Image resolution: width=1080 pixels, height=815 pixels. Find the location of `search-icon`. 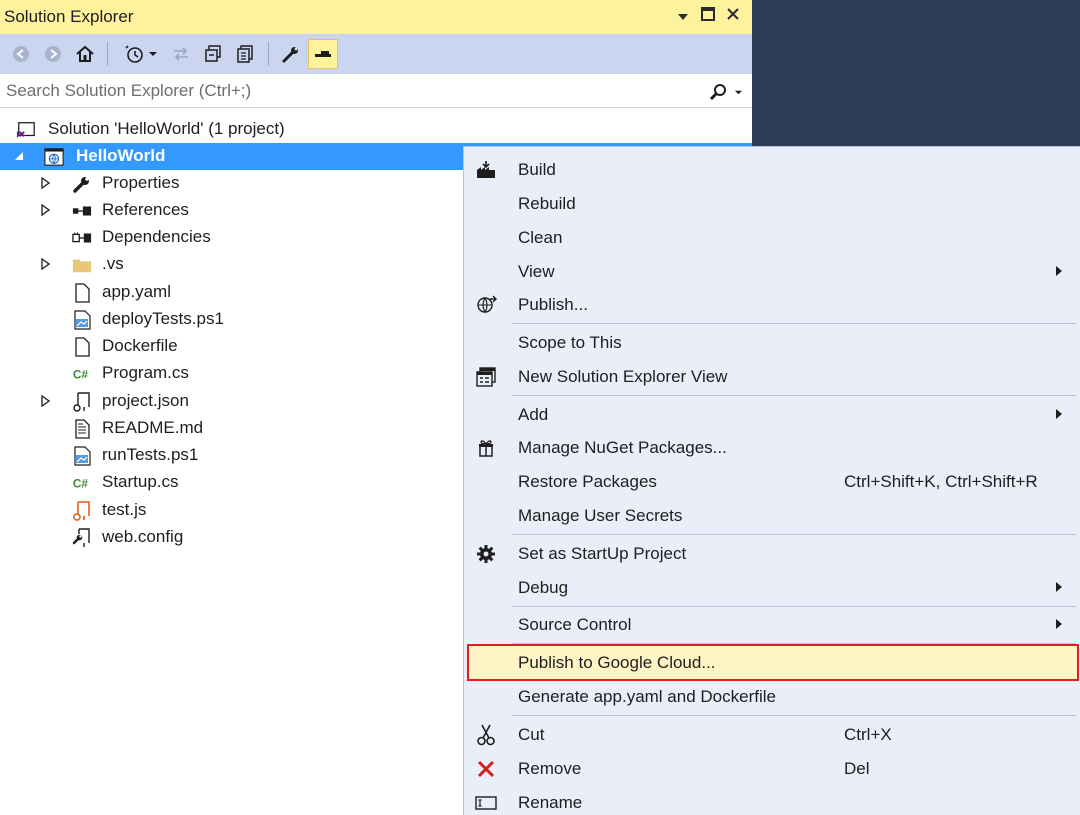

search-icon is located at coordinates (717, 92).